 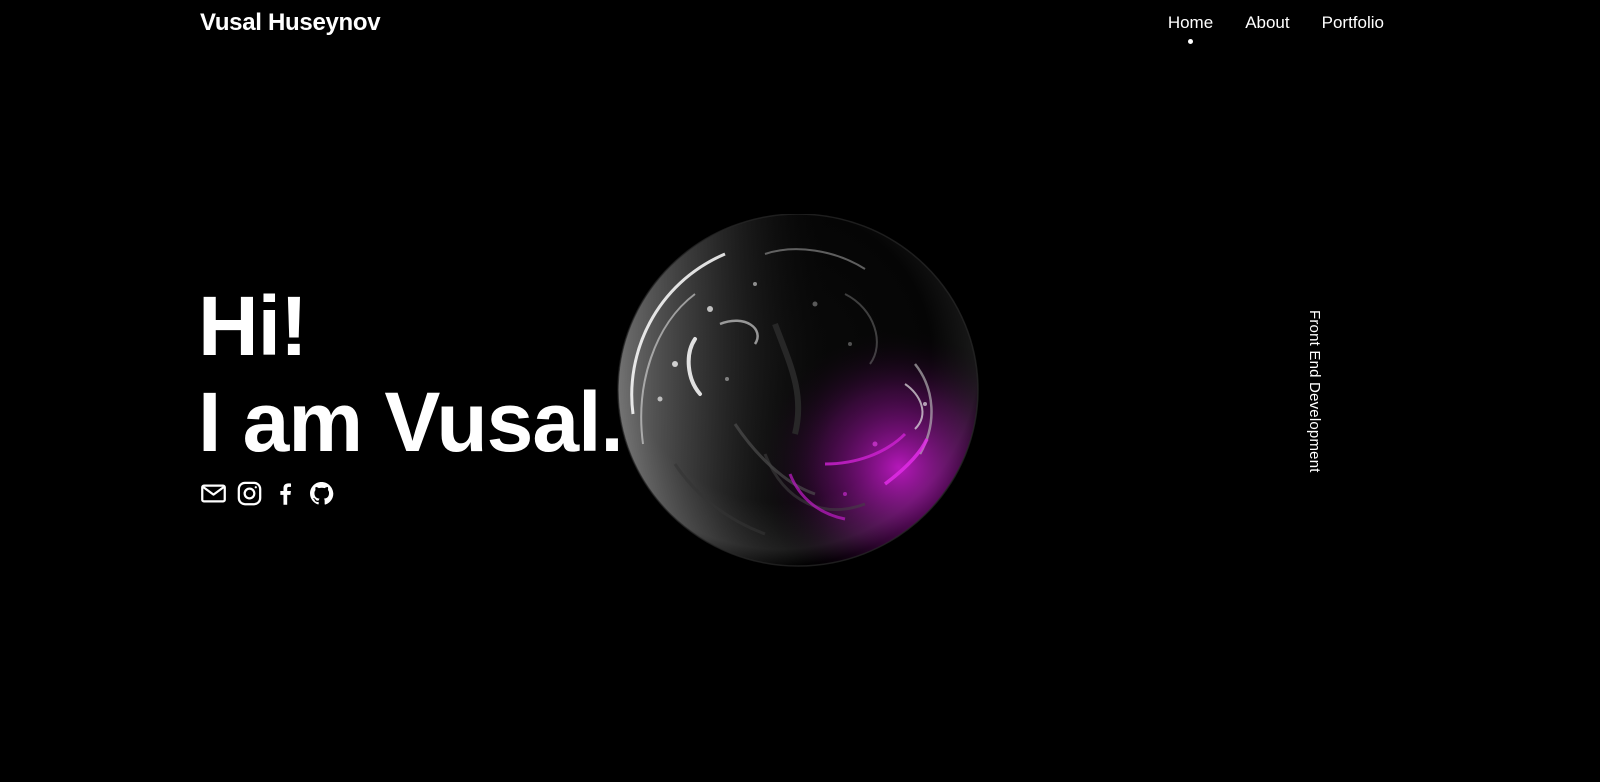 I want to click on side-tagline: Front End Development, so click(x=1314, y=391).